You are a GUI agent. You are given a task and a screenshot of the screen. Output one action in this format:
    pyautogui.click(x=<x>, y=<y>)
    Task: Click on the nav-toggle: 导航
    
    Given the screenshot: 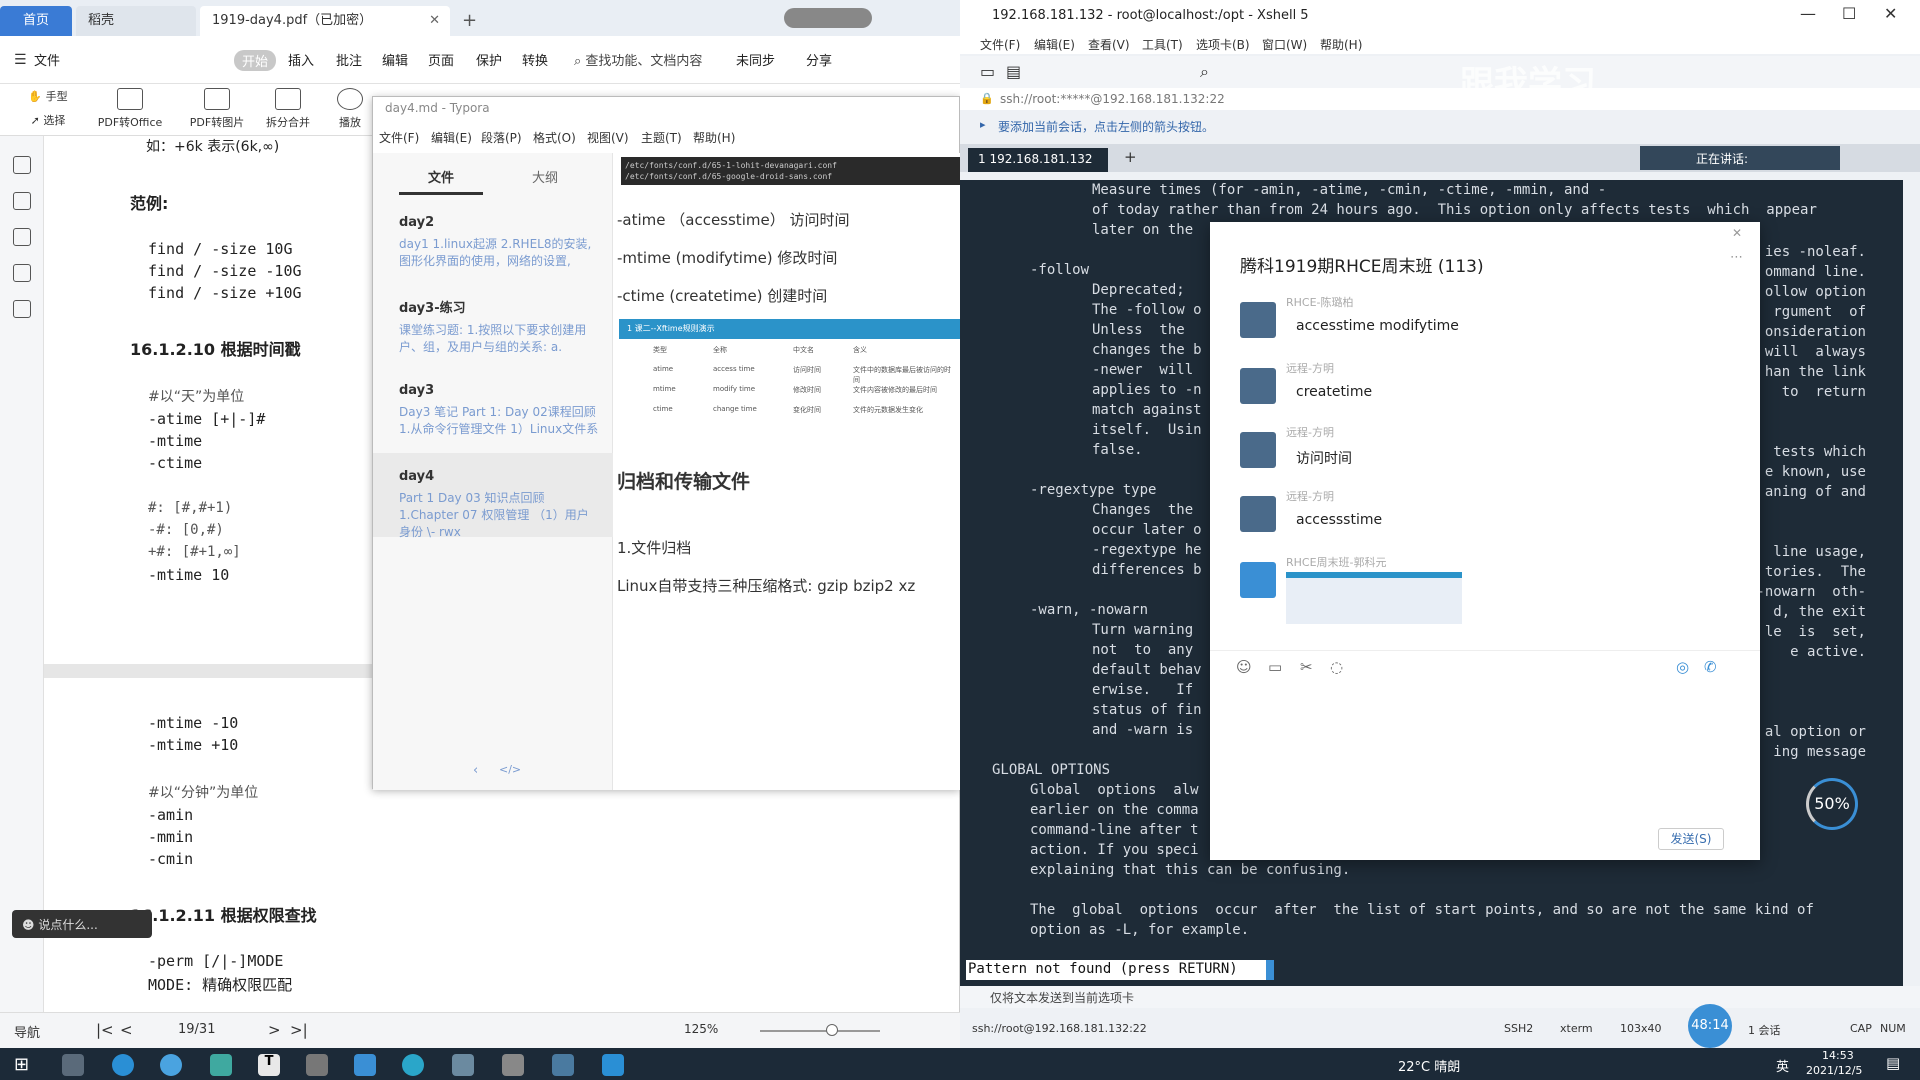 What is the action you would take?
    pyautogui.click(x=27, y=1031)
    